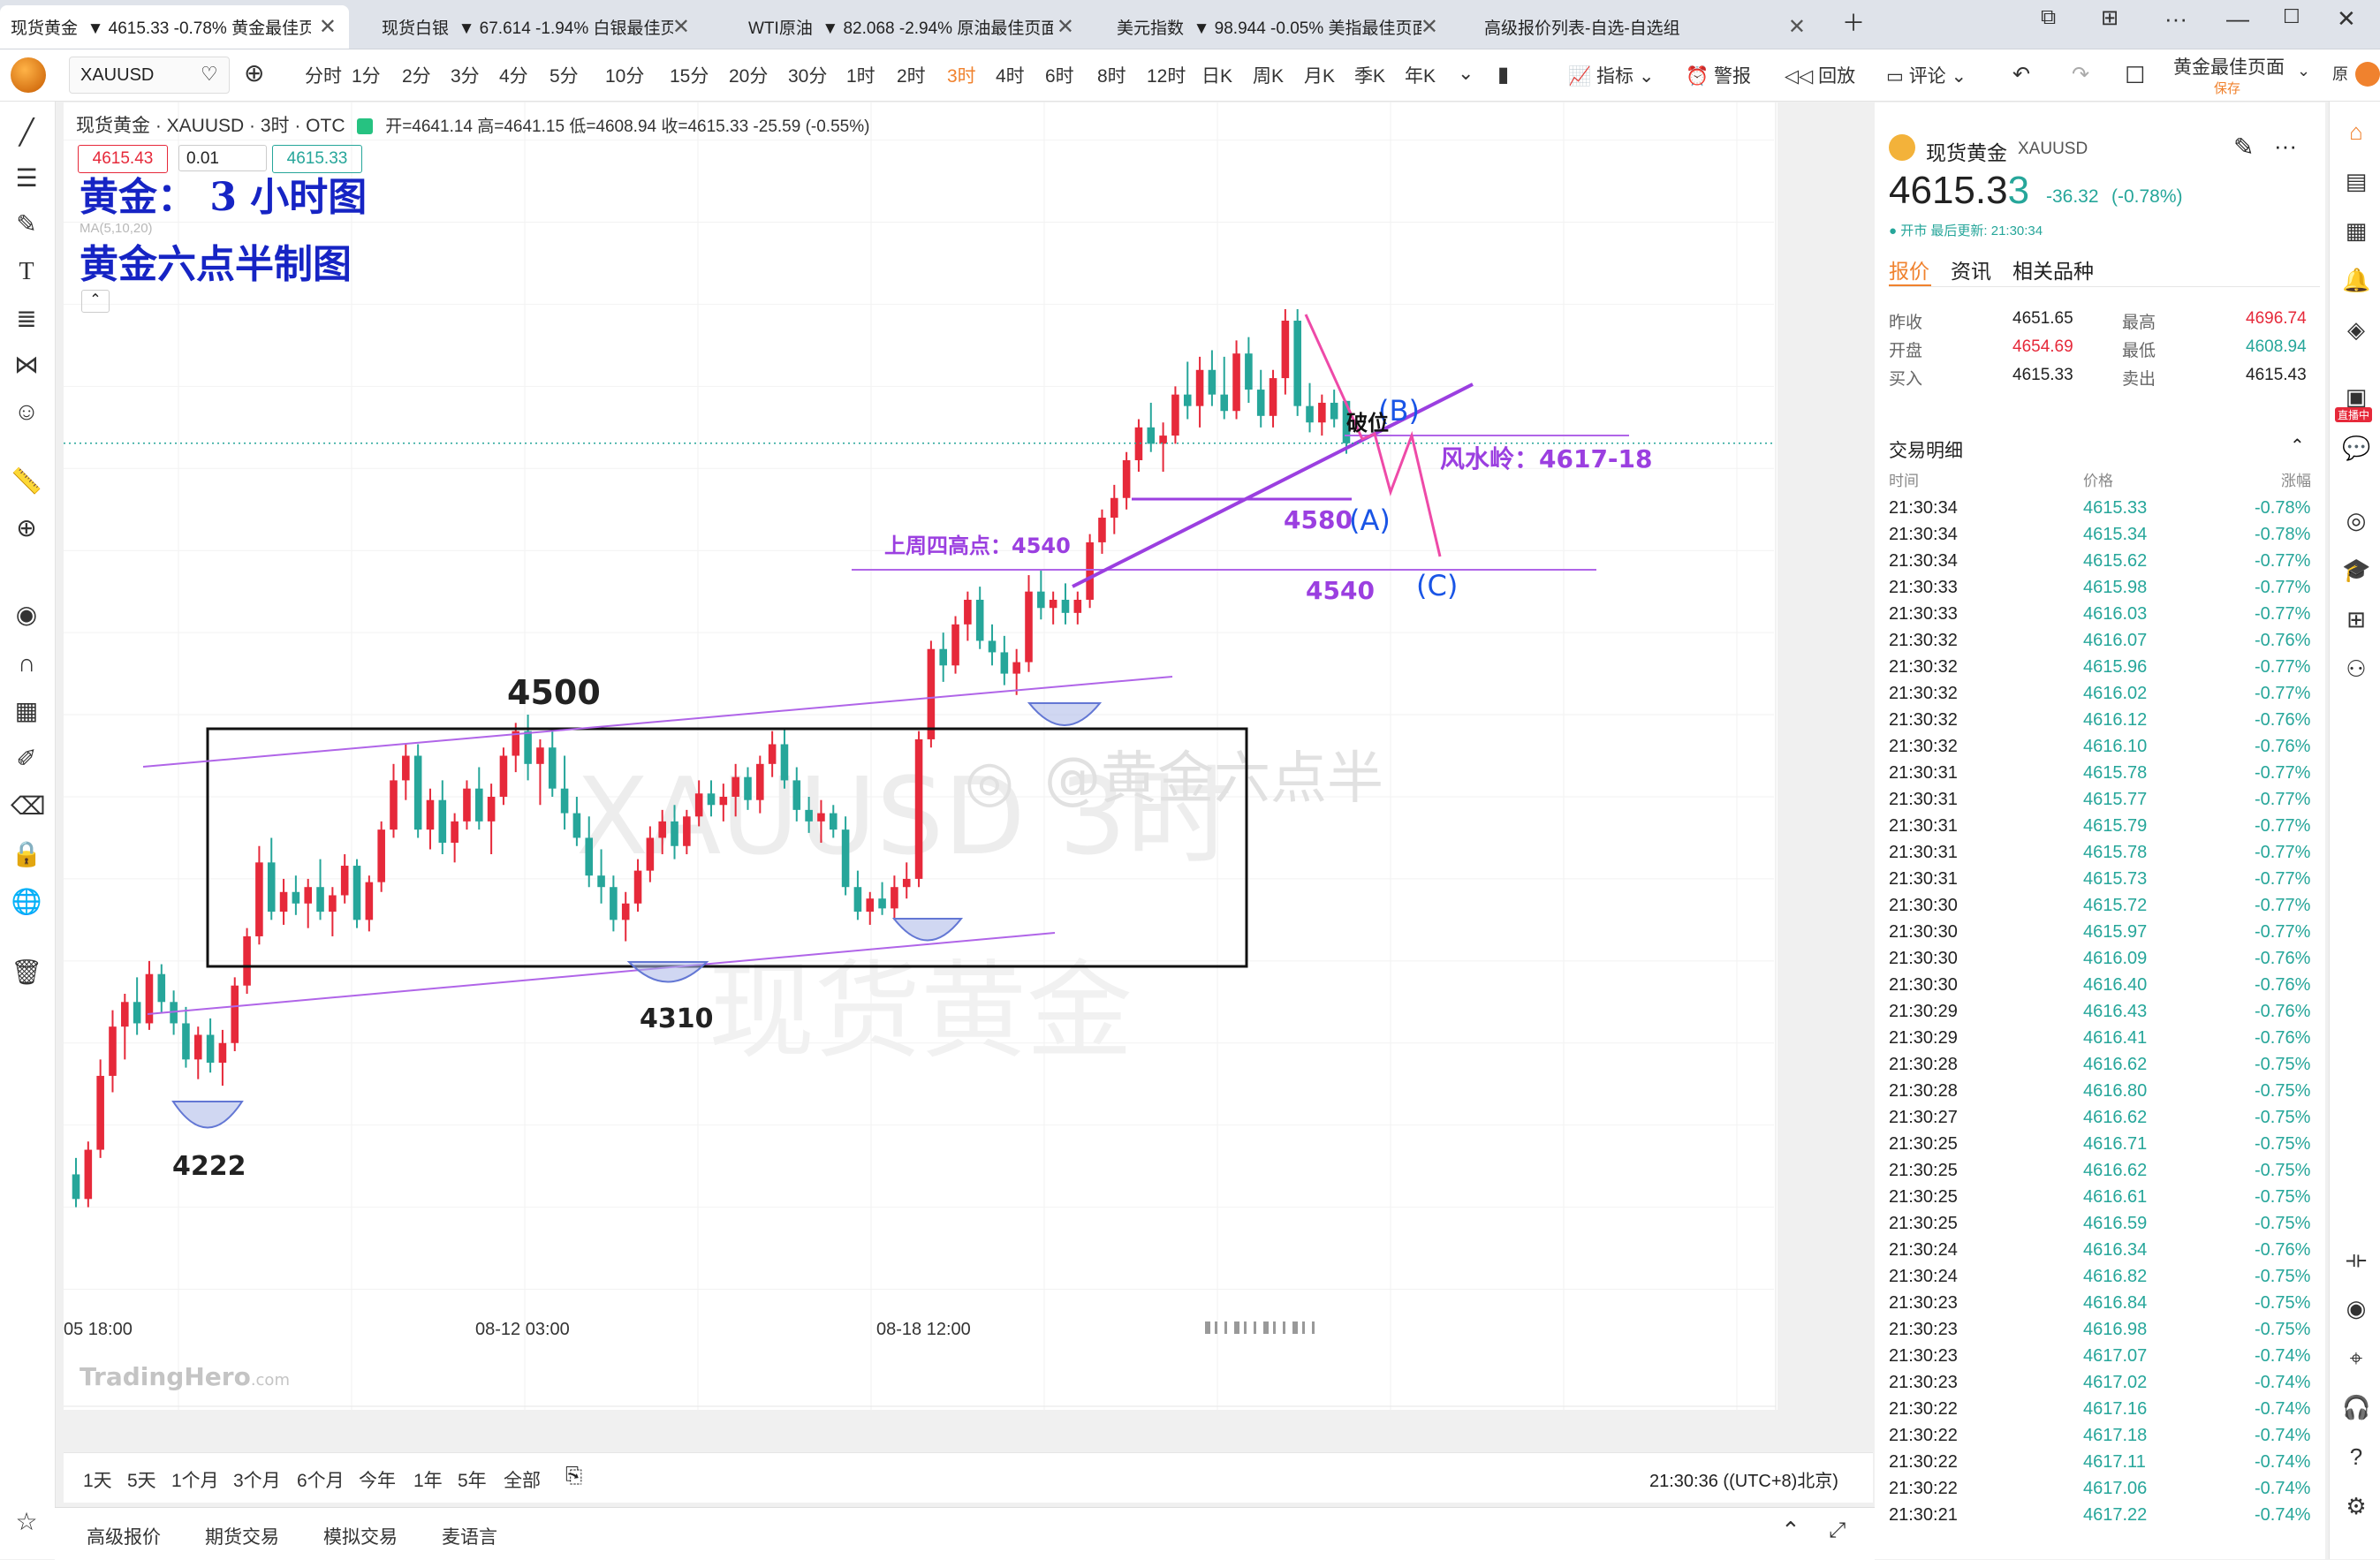 The image size is (2380, 1560). I want to click on grid-icon: ⊞, so click(2356, 619).